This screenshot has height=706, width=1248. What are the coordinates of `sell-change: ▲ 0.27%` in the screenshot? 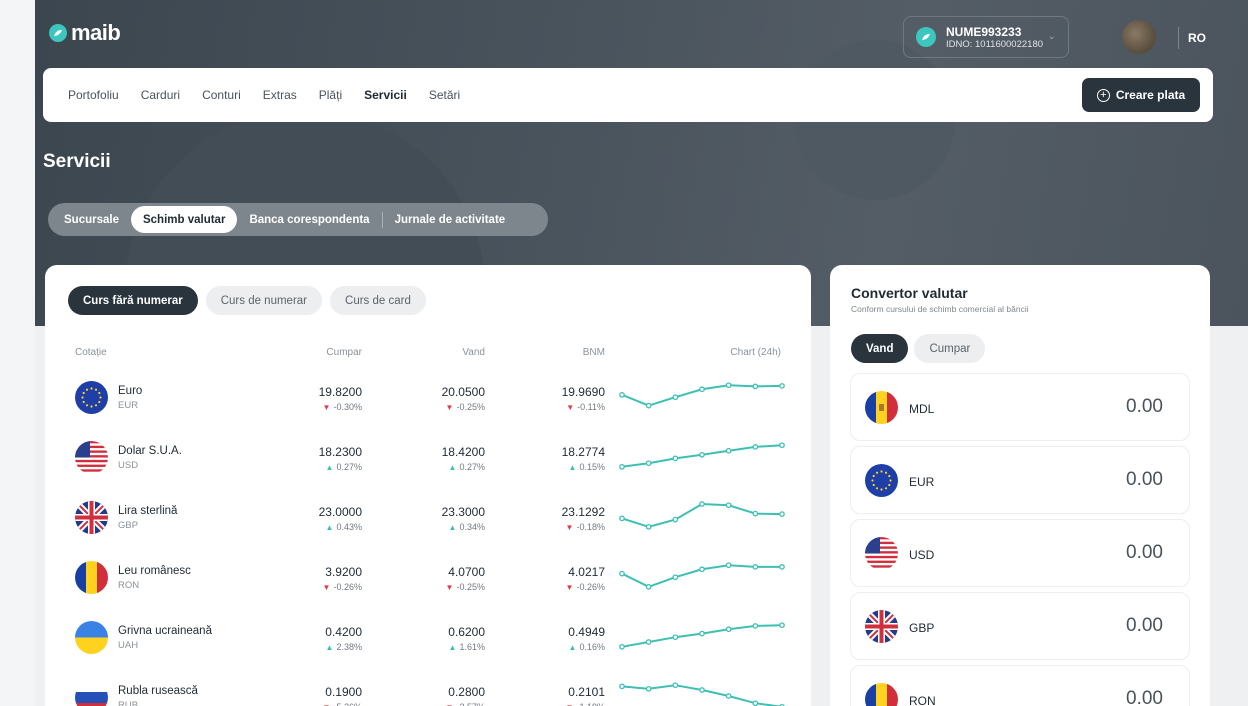 It's located at (435, 467).